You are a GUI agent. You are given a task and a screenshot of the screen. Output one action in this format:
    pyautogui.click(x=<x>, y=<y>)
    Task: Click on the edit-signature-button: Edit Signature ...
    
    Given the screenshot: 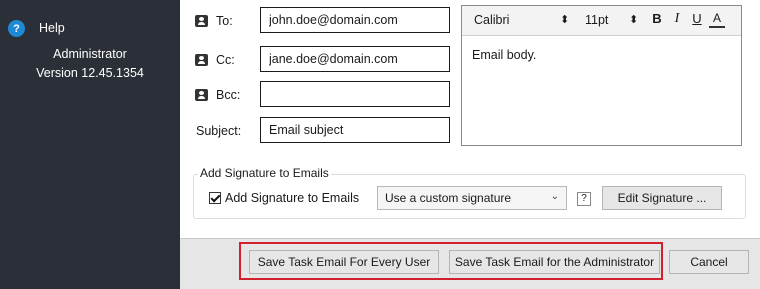 What is the action you would take?
    pyautogui.click(x=662, y=198)
    